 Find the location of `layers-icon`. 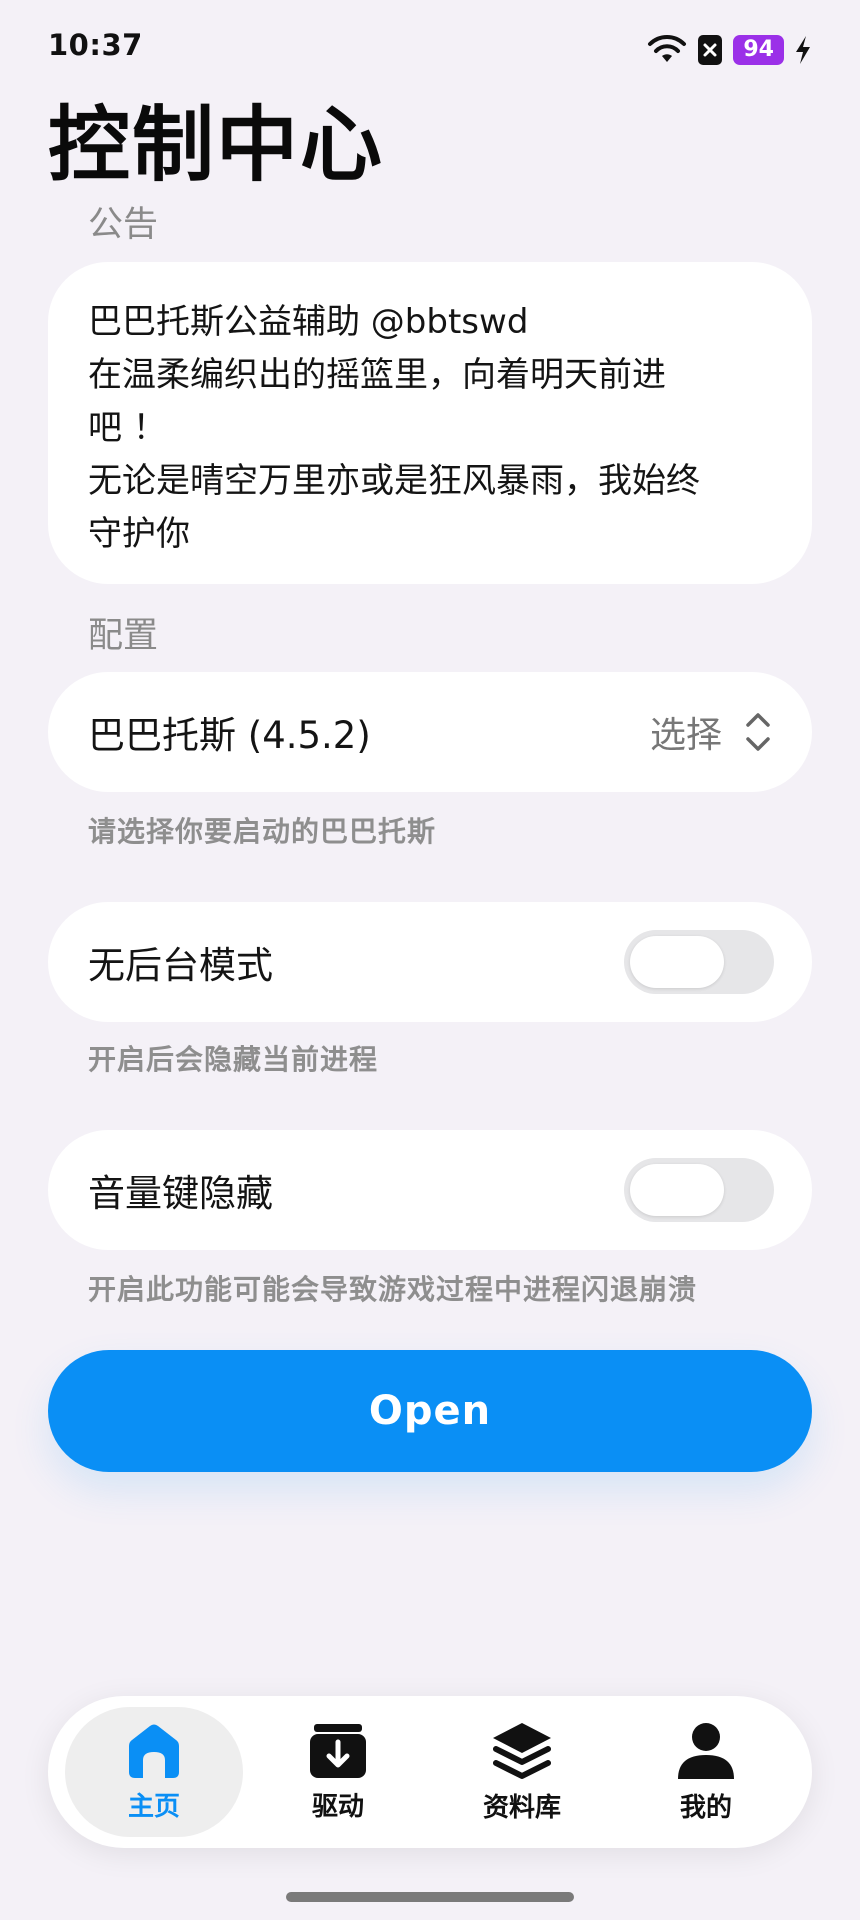

layers-icon is located at coordinates (522, 1751).